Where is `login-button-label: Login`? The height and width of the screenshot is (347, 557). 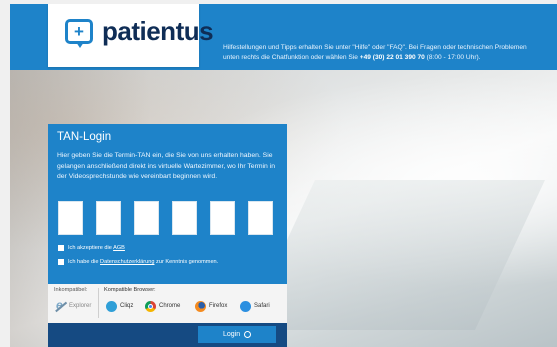
login-button-label: Login is located at coordinates (231, 334).